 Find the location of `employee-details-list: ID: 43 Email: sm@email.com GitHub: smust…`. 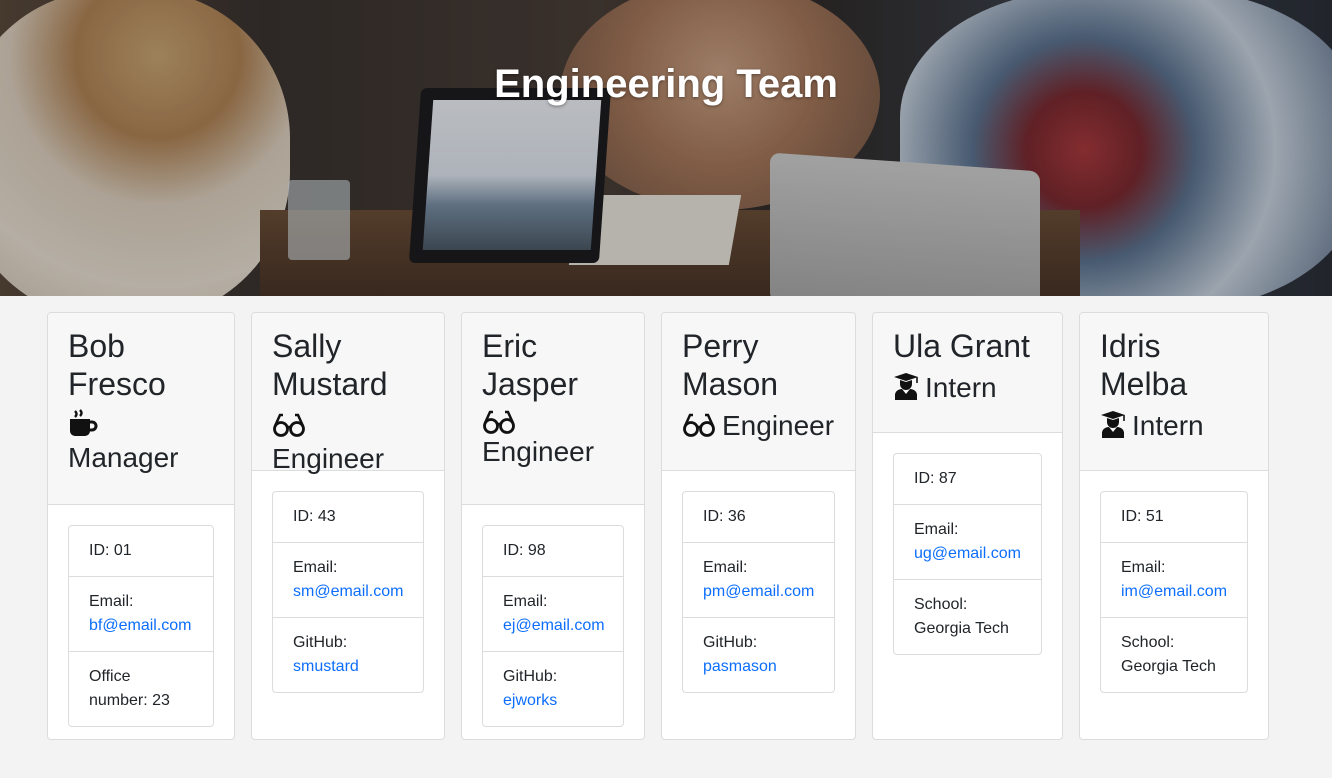

employee-details-list: ID: 43 Email: sm@email.com GitHub: smust… is located at coordinates (348, 592).